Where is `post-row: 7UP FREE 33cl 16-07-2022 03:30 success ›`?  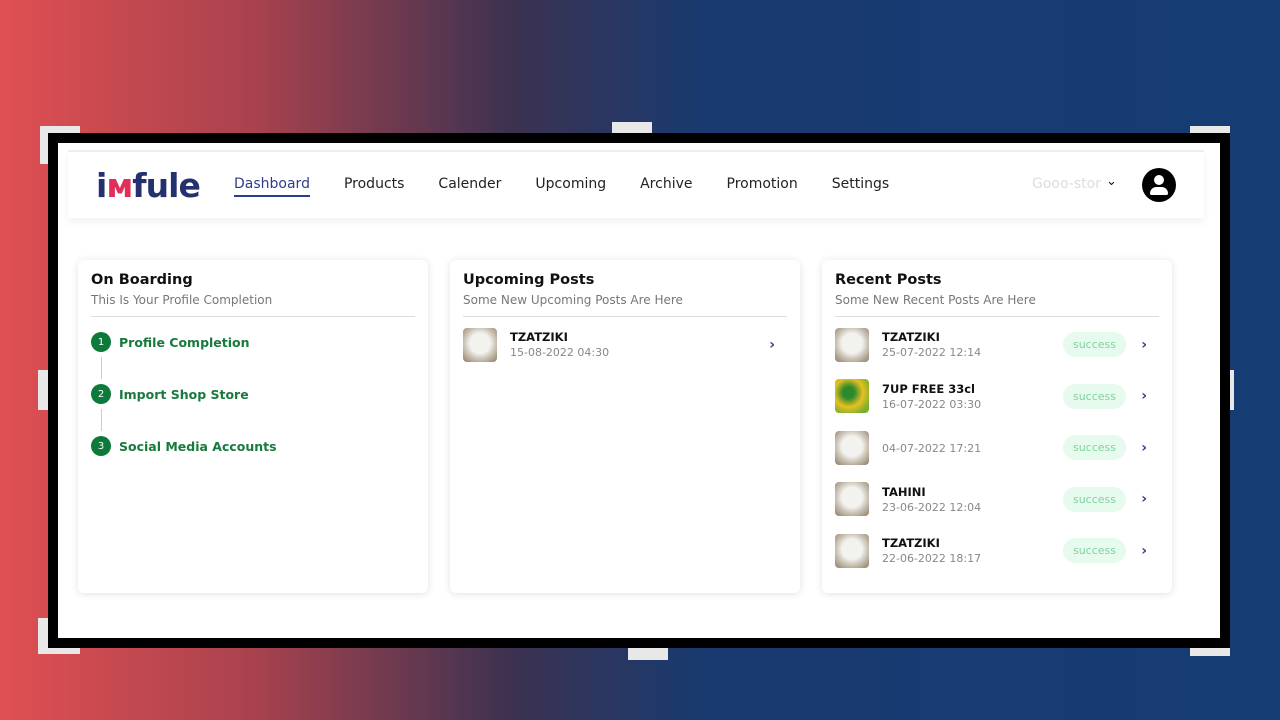 post-row: 7UP FREE 33cl 16-07-2022 03:30 success › is located at coordinates (997, 397).